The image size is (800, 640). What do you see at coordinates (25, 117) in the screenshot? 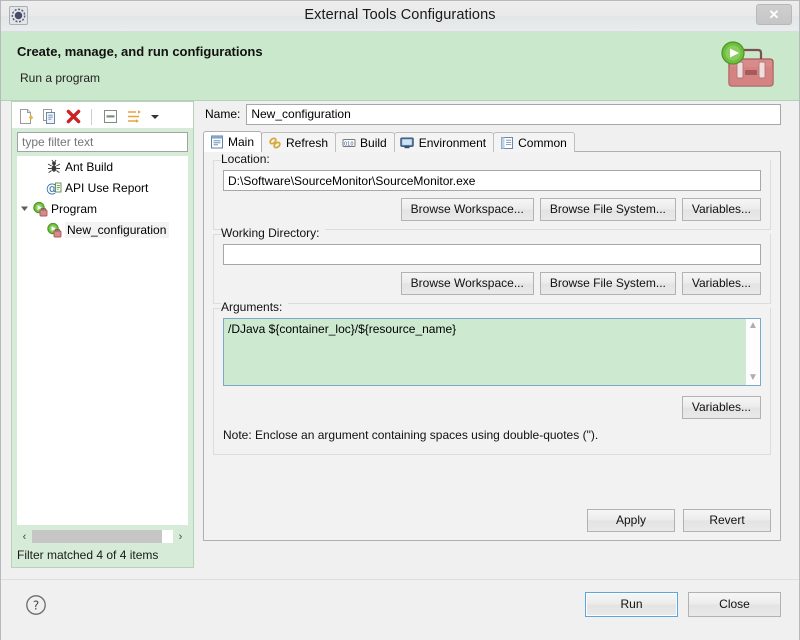
I see `new-configuration-icon` at bounding box center [25, 117].